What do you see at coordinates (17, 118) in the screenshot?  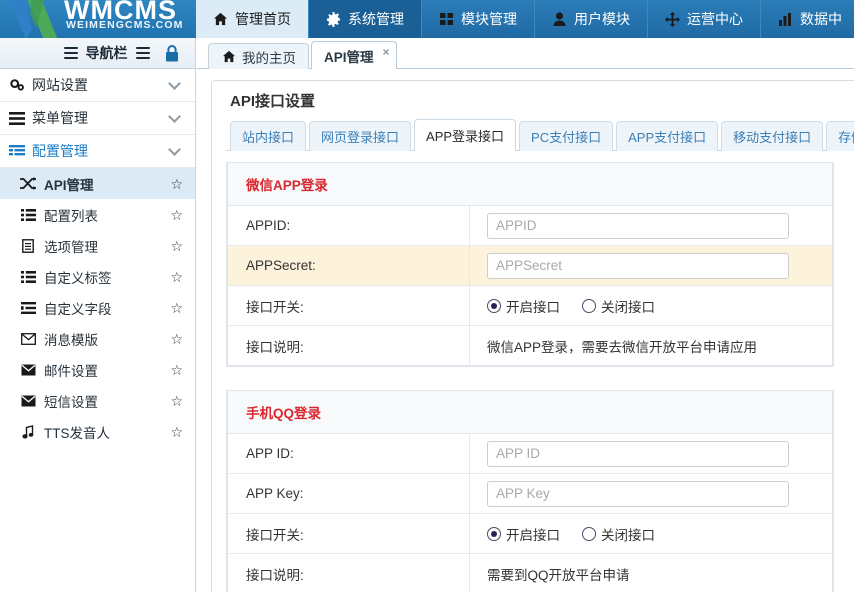 I see `list-icon` at bounding box center [17, 118].